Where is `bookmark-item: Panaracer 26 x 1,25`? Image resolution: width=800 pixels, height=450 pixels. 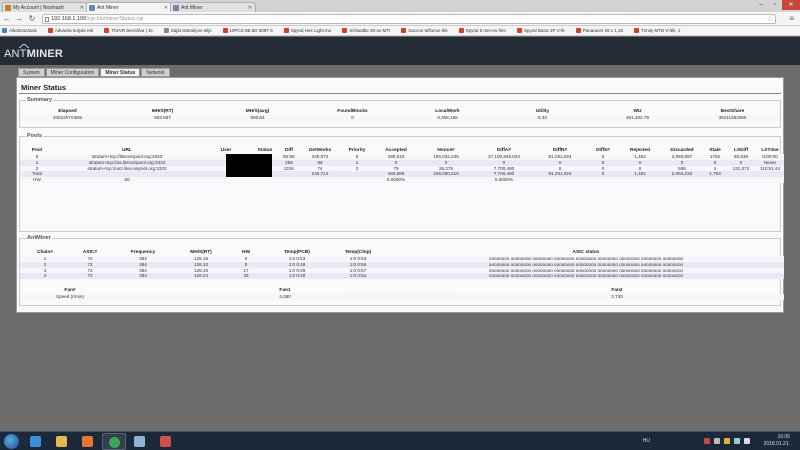 bookmark-item: Panaracer 26 x 1,25 is located at coordinates (599, 30).